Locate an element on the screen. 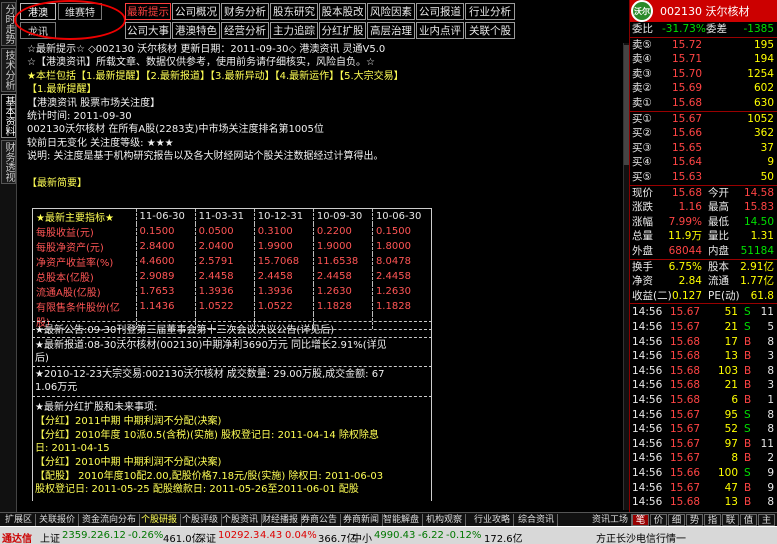 Image resolution: width=777 pixels, height=544 pixels. zx-change: -6.22 is located at coordinates (431, 535).